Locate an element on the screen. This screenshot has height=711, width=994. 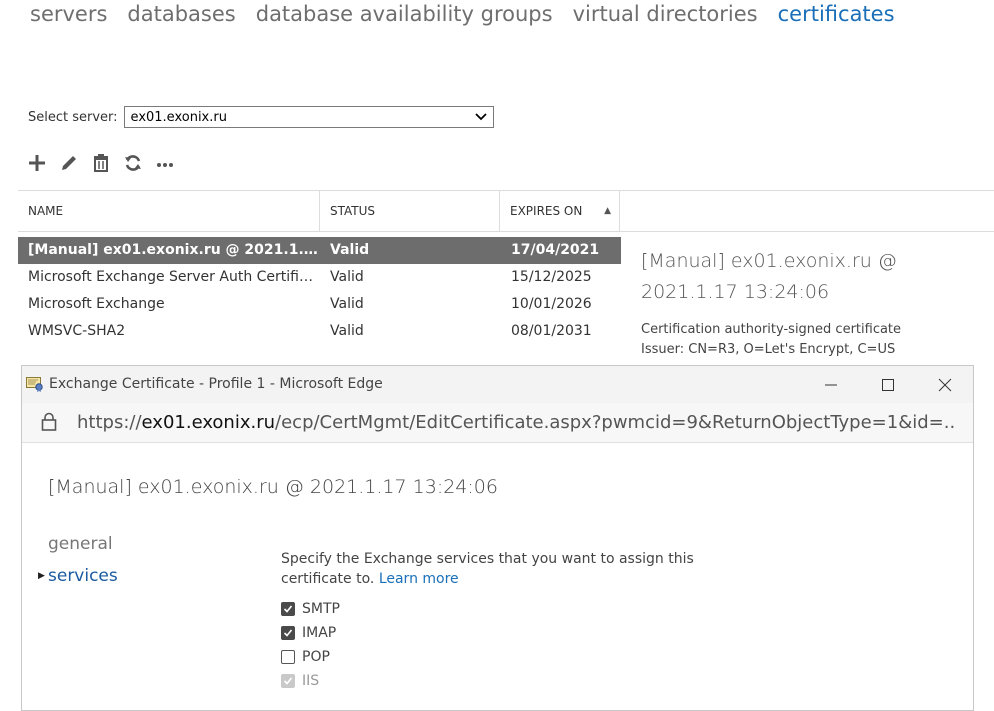
delete-button is located at coordinates (101, 163).